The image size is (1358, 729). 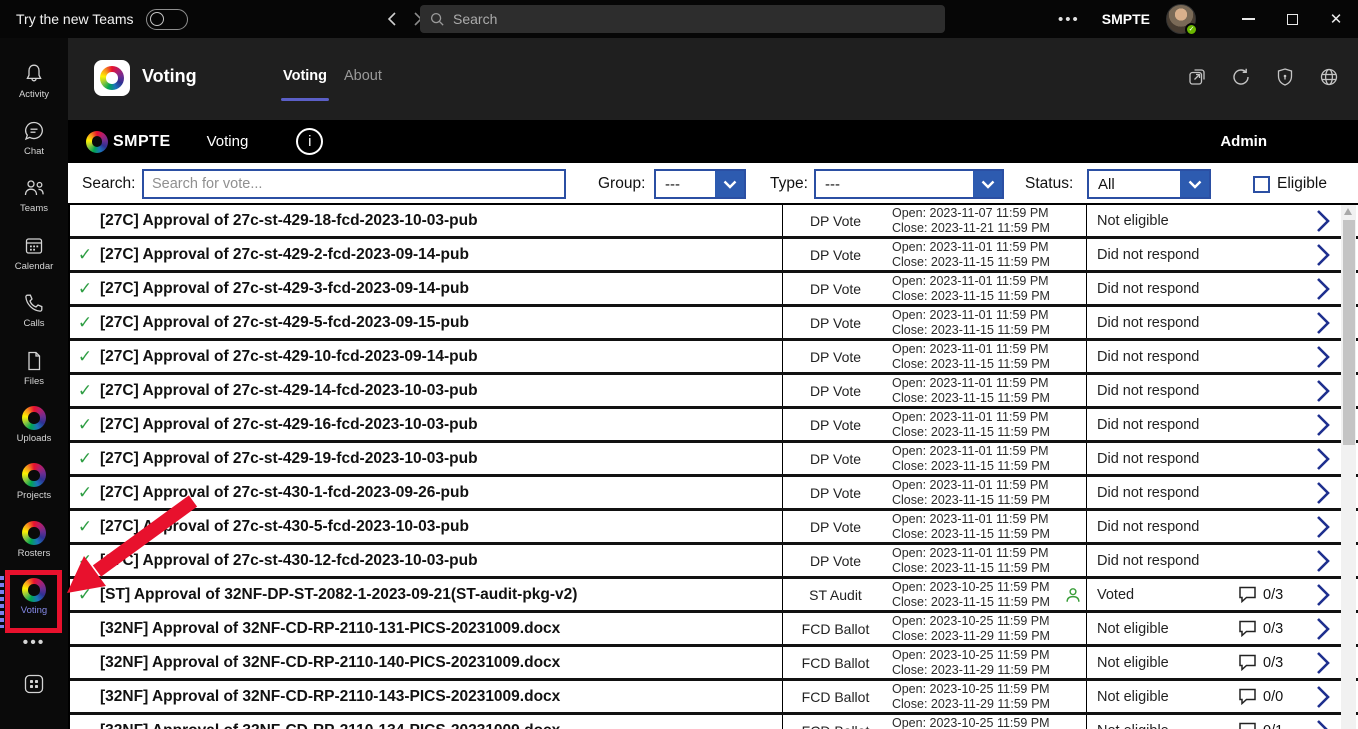 What do you see at coordinates (34, 553) in the screenshot?
I see `sidebar-item-label: Rosters` at bounding box center [34, 553].